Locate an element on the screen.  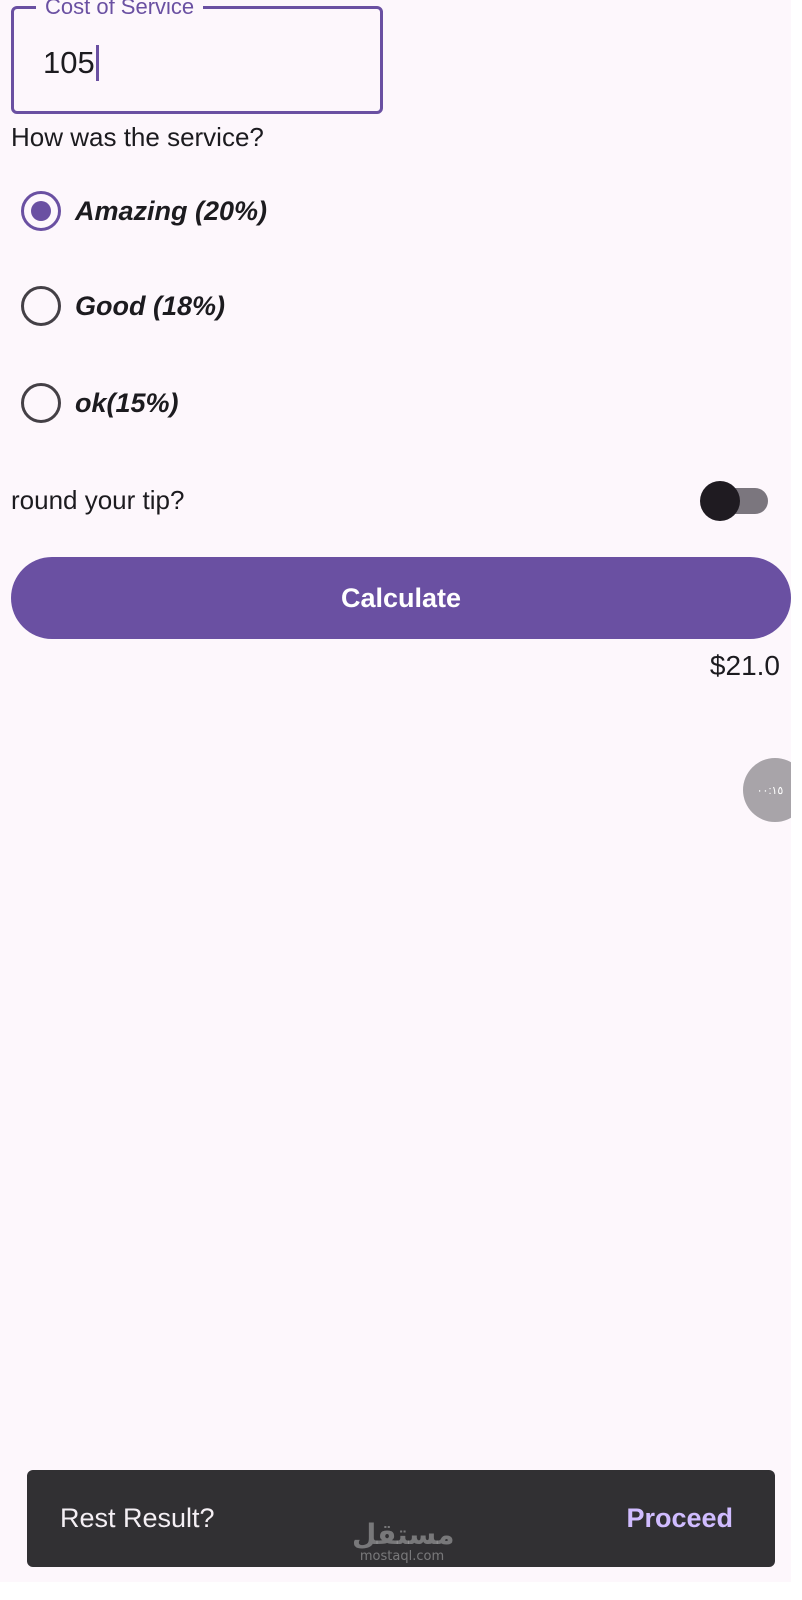
round-tip-switch is located at coordinates (735, 501).